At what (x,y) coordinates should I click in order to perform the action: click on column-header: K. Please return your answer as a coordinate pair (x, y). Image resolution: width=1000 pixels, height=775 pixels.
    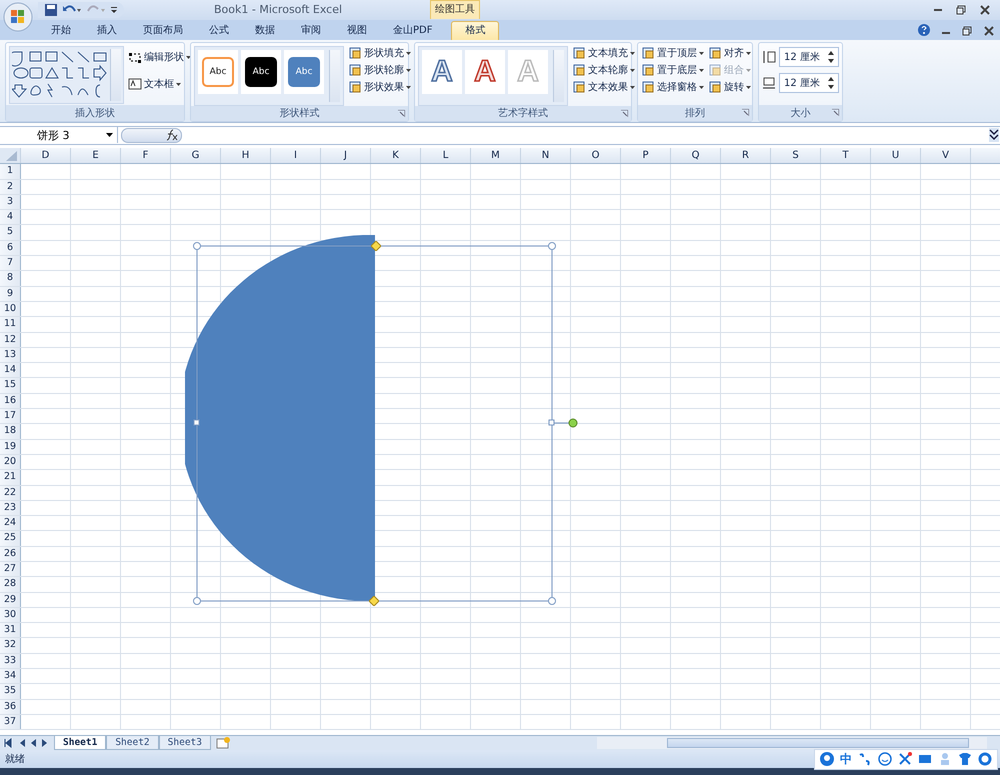
    Looking at the image, I should click on (395, 156).